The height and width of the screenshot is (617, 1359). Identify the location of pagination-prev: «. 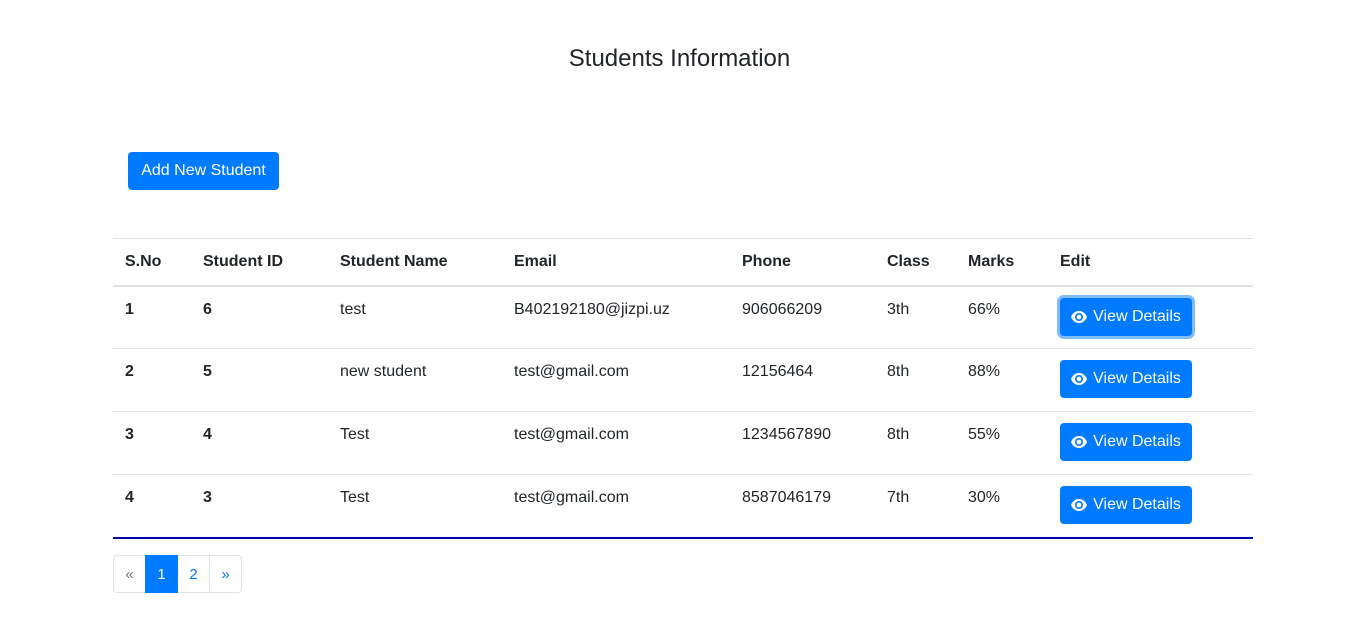
(129, 574).